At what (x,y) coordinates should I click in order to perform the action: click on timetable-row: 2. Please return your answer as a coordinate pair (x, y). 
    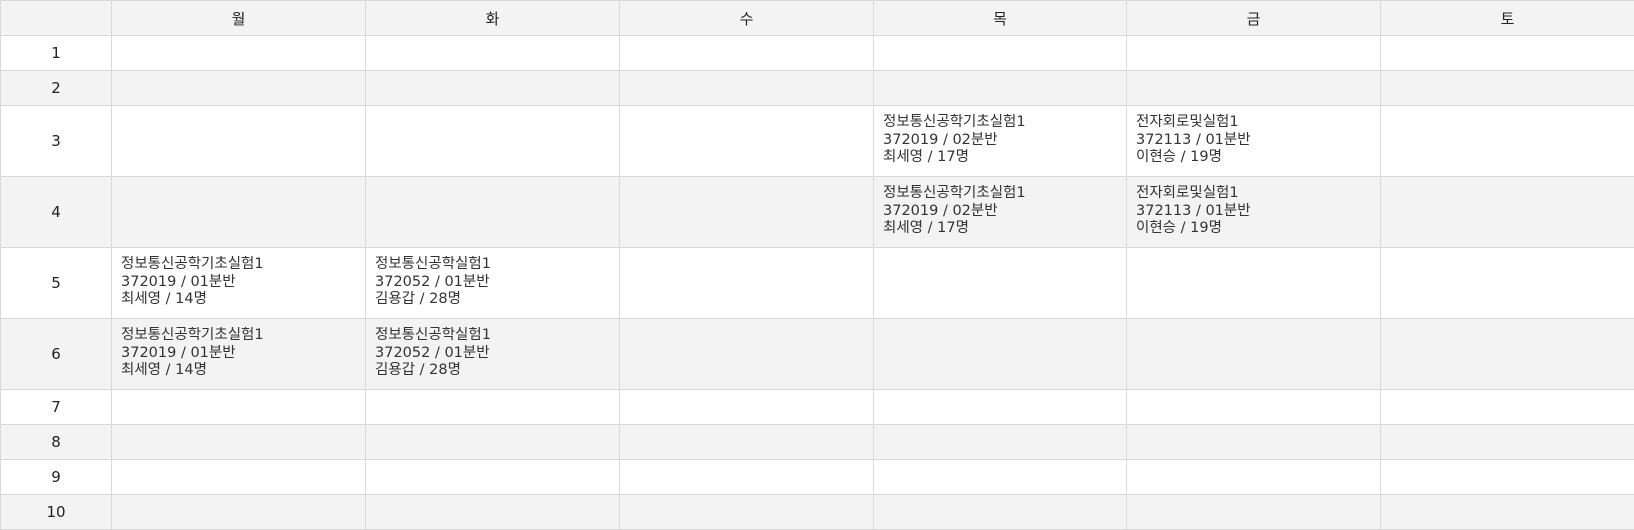
    Looking at the image, I should click on (817, 88).